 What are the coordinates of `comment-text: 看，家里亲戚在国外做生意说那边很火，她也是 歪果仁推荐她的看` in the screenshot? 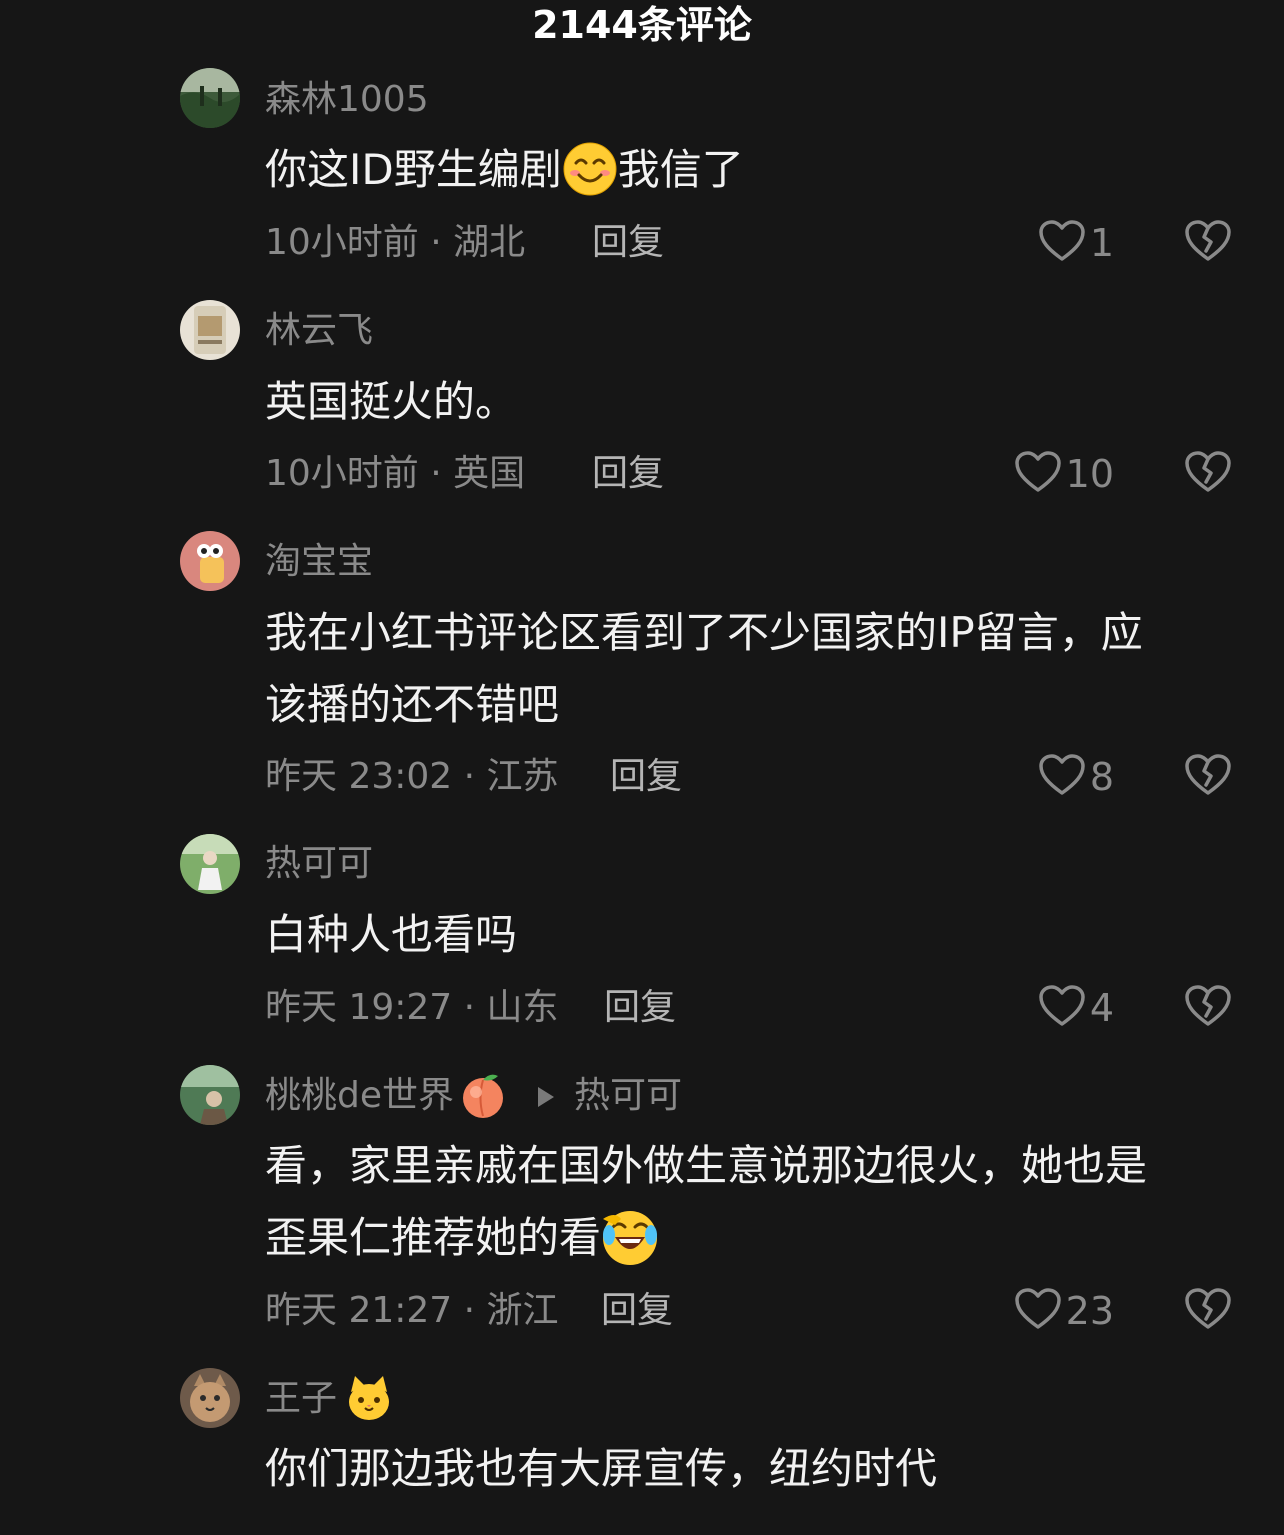 It's located at (745, 1203).